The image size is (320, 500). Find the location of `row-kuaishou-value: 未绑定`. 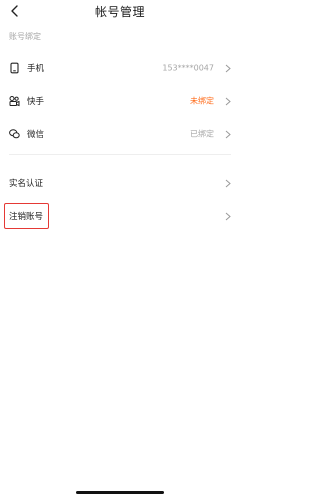

row-kuaishou-value: 未绑定 is located at coordinates (202, 101).